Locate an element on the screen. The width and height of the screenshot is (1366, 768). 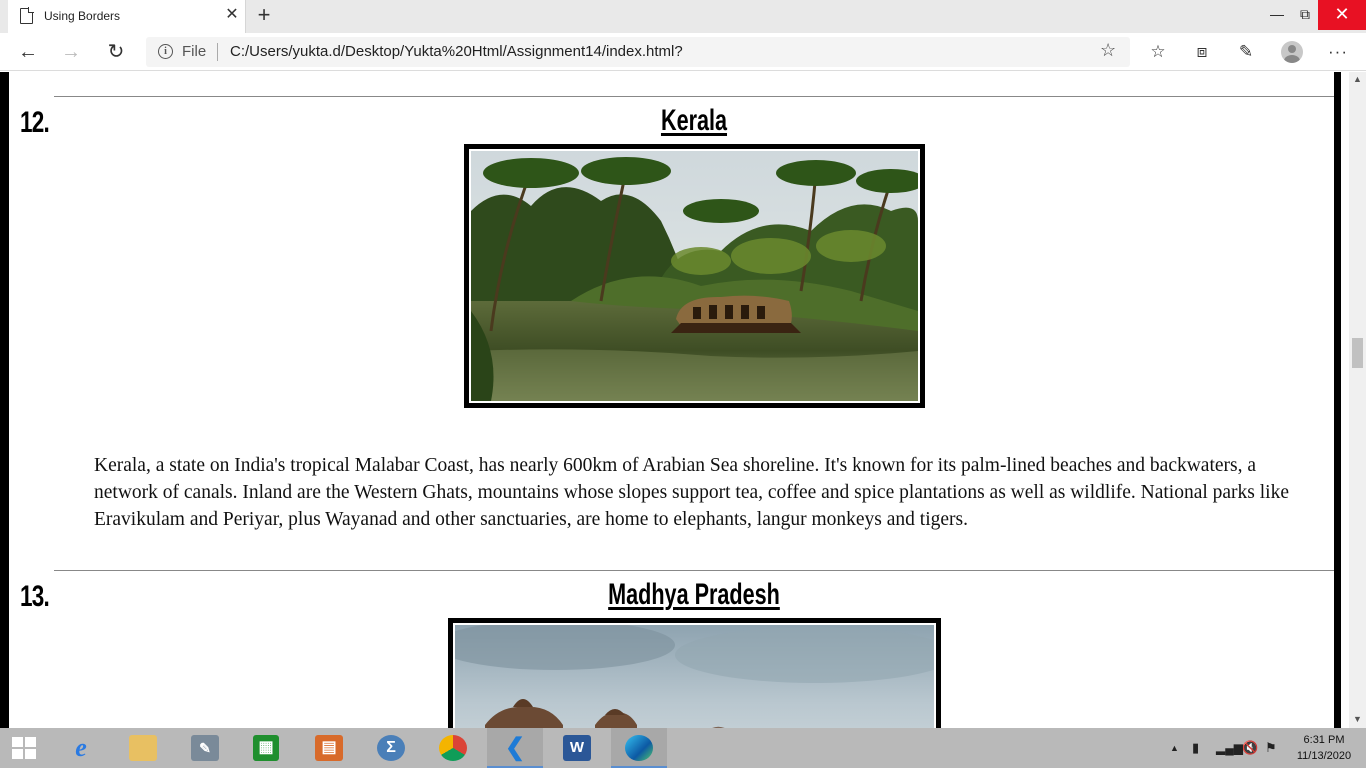
folder-icon is located at coordinates (143, 748).